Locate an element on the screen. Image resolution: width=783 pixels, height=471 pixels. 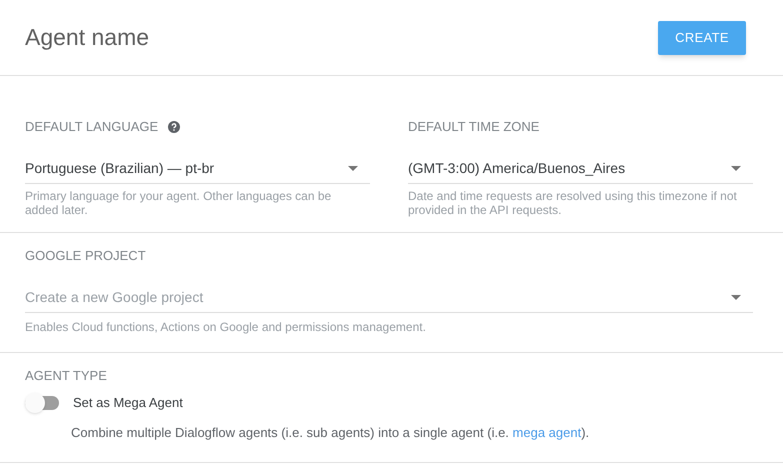
agent-type-description: Combine multiple Dialogflow agents (i.e. sub agents) into a single agent (i.e. mega agent). is located at coordinates (330, 433).